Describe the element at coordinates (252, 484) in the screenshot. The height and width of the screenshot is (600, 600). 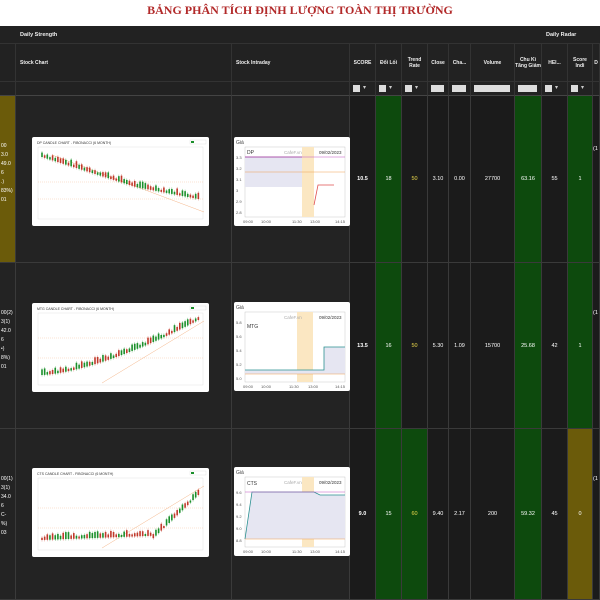
I see `intraday-symbol: CTS` at that location.